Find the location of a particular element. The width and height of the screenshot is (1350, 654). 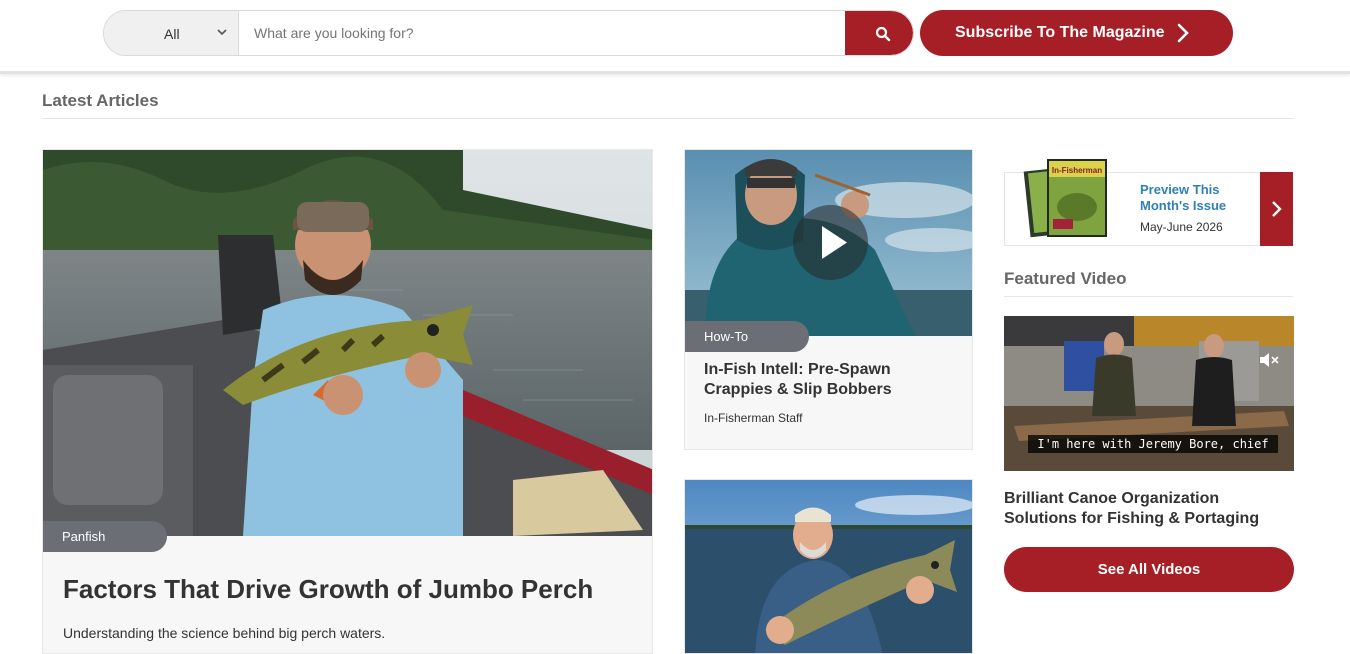

article-image is located at coordinates (828, 566).